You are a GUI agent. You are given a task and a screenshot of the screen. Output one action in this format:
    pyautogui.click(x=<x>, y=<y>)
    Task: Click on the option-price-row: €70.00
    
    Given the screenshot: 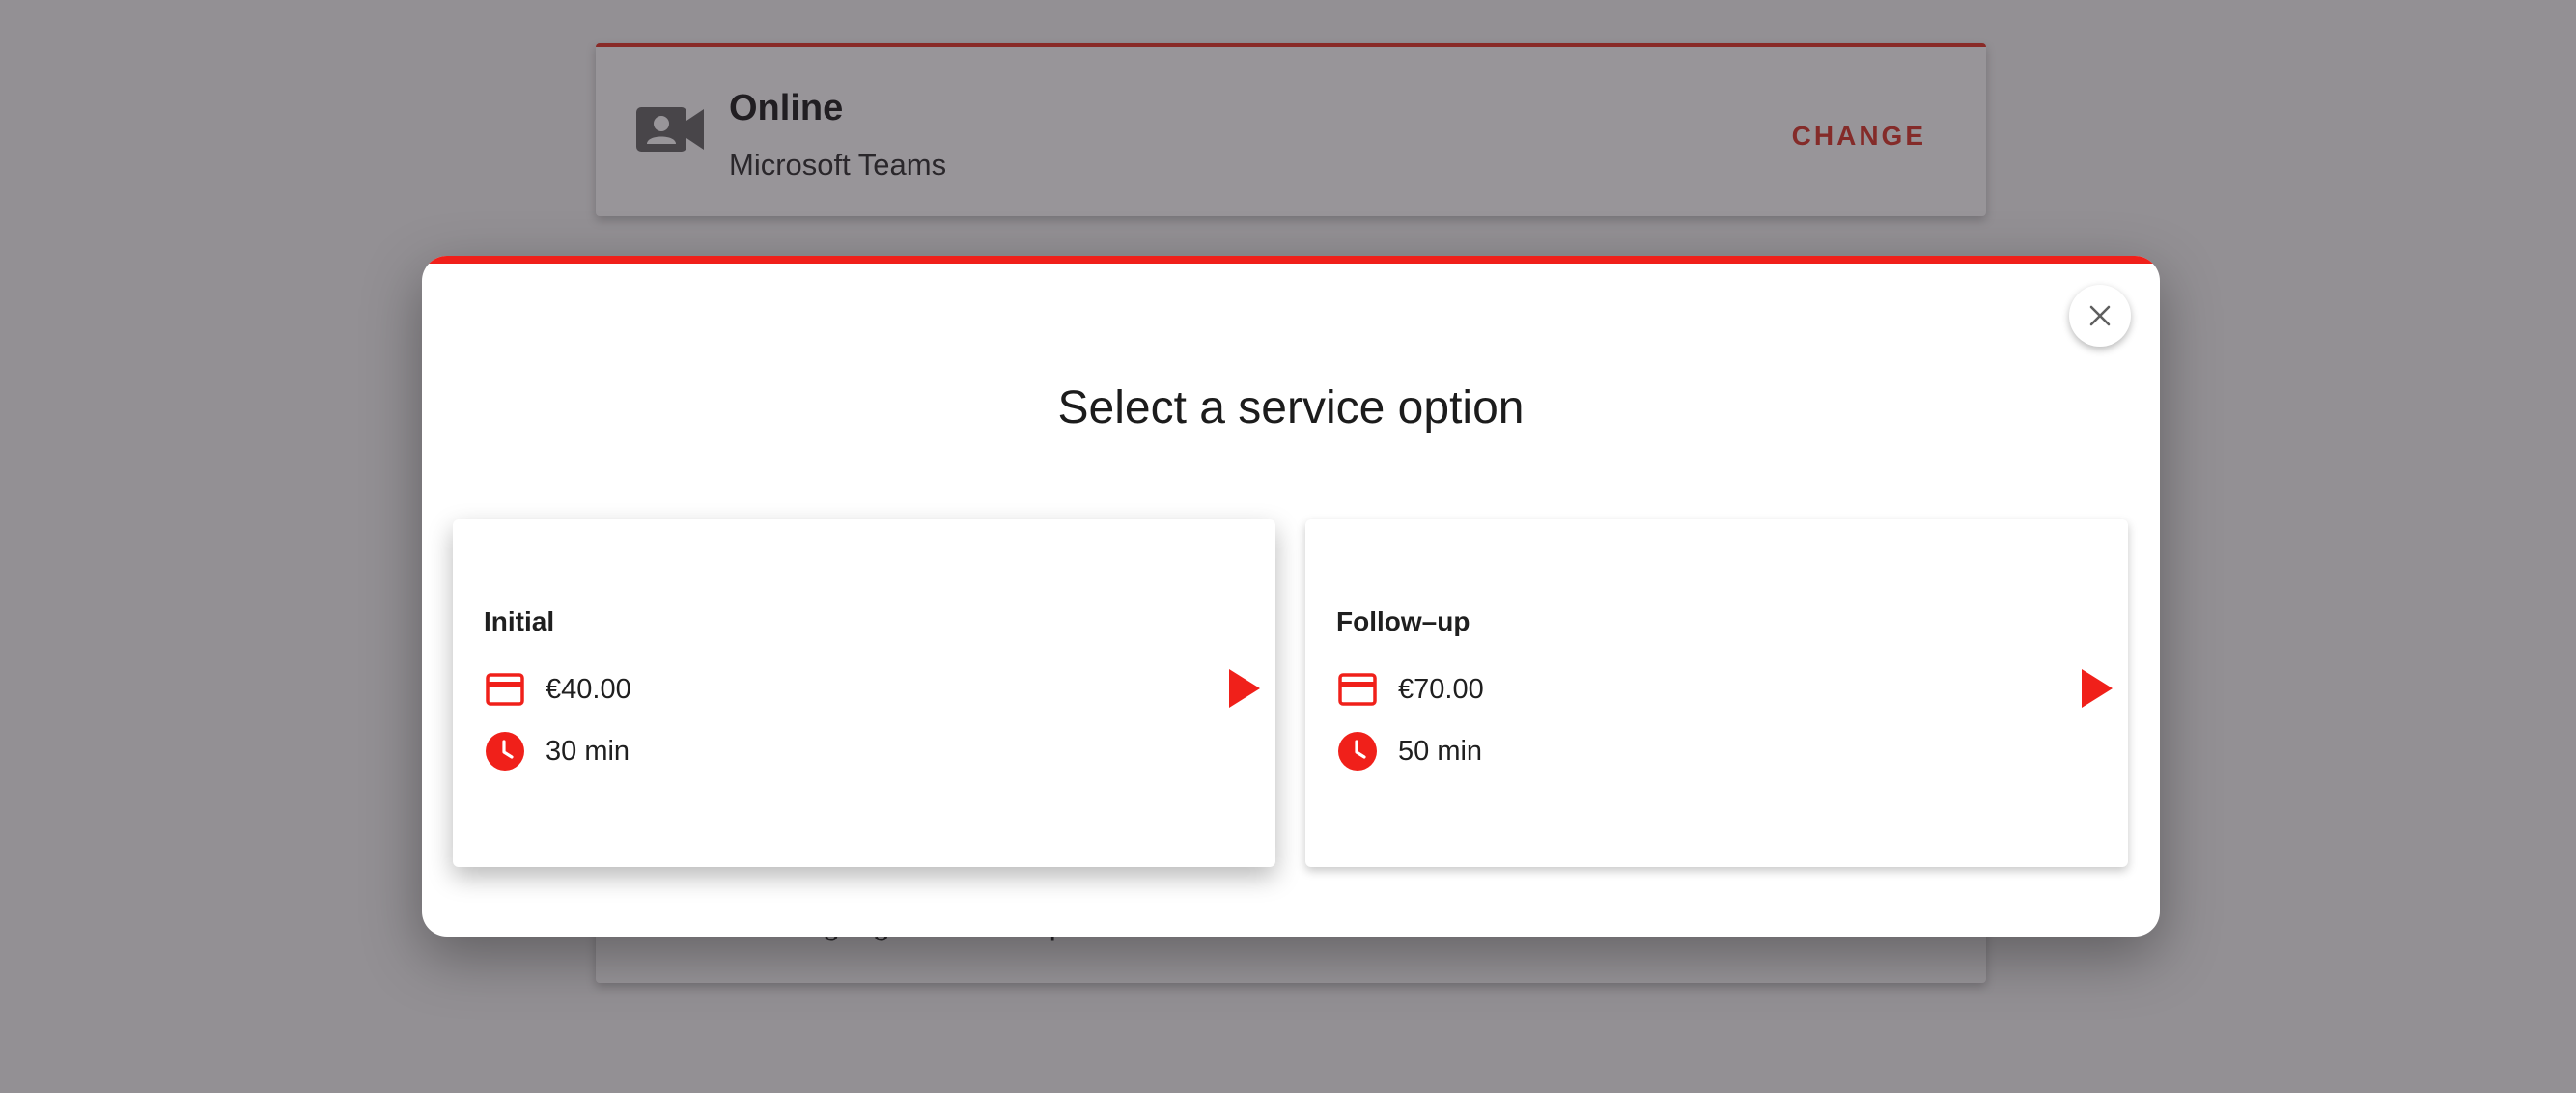 What is the action you would take?
    pyautogui.click(x=1410, y=689)
    